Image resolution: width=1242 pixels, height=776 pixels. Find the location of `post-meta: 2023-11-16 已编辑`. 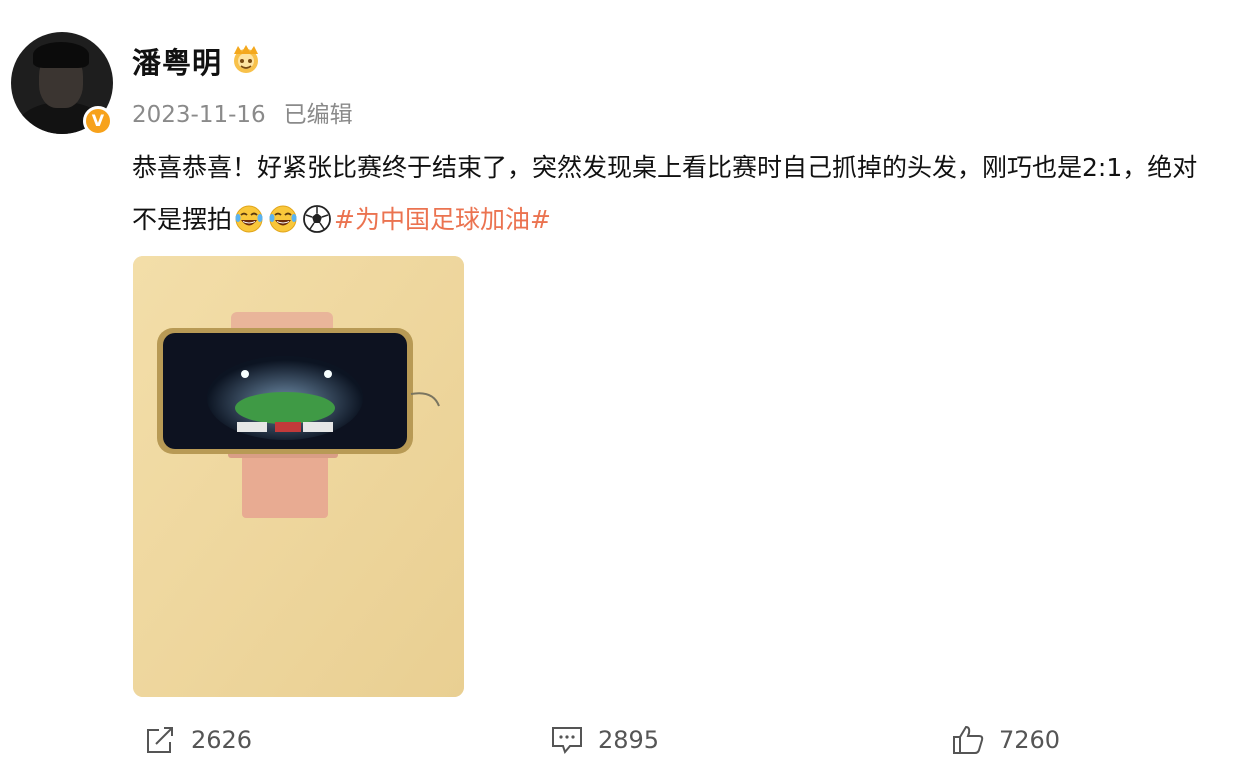

post-meta: 2023-11-16 已编辑 is located at coordinates (242, 112).